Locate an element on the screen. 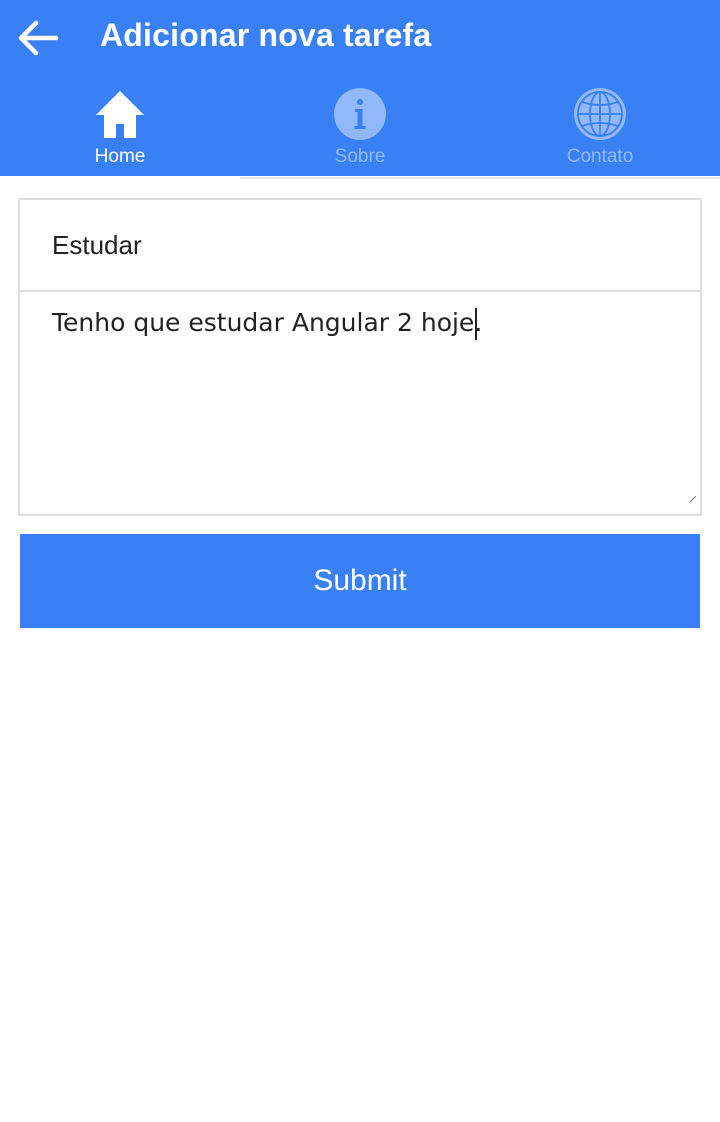  task-title-input is located at coordinates (360, 246).